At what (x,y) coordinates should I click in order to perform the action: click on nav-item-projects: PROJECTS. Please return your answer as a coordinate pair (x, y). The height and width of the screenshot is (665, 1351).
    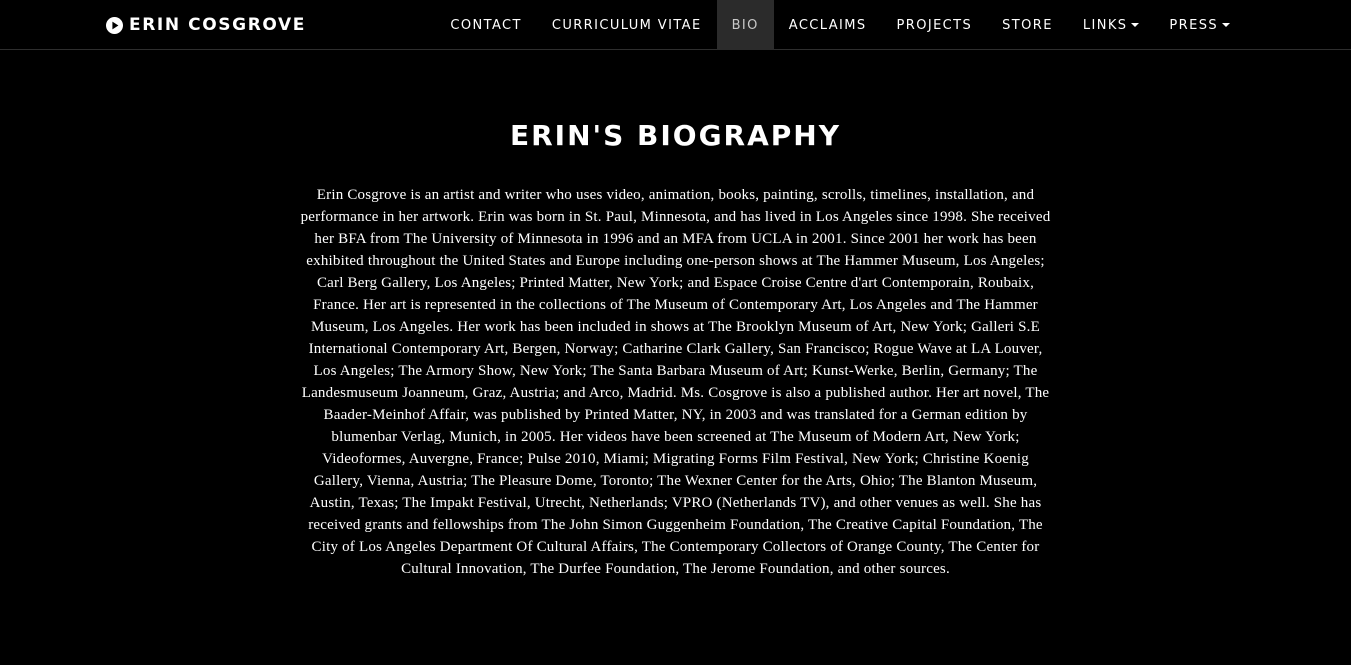
    Looking at the image, I should click on (935, 25).